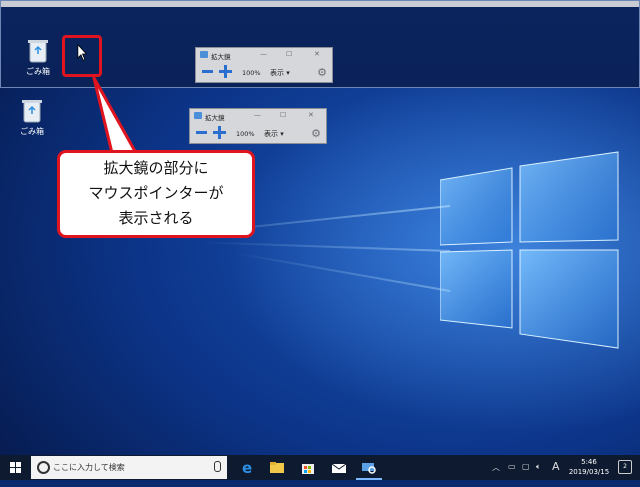  I want to click on callout-box: 拡大鏡の部分に マウスポインターが 表示される, so click(156, 194).